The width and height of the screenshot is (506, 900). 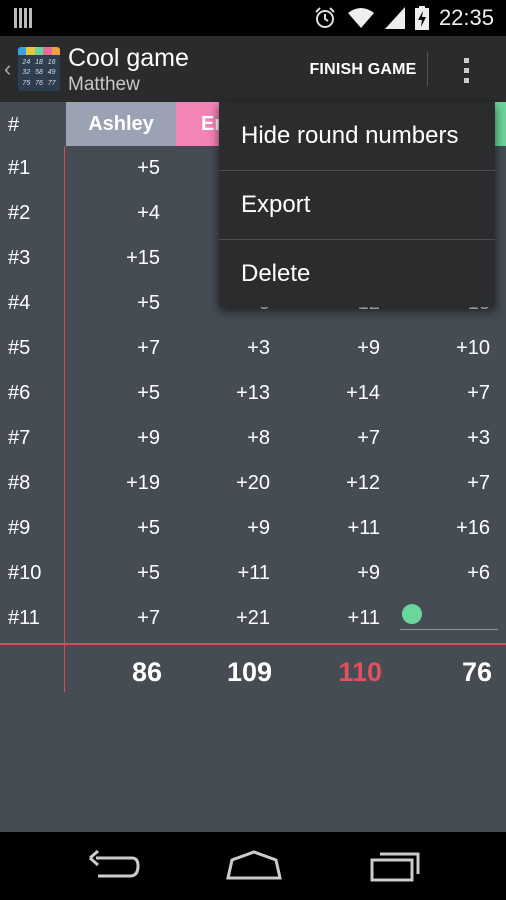 I want to click on round-number: #2, so click(x=19, y=213).